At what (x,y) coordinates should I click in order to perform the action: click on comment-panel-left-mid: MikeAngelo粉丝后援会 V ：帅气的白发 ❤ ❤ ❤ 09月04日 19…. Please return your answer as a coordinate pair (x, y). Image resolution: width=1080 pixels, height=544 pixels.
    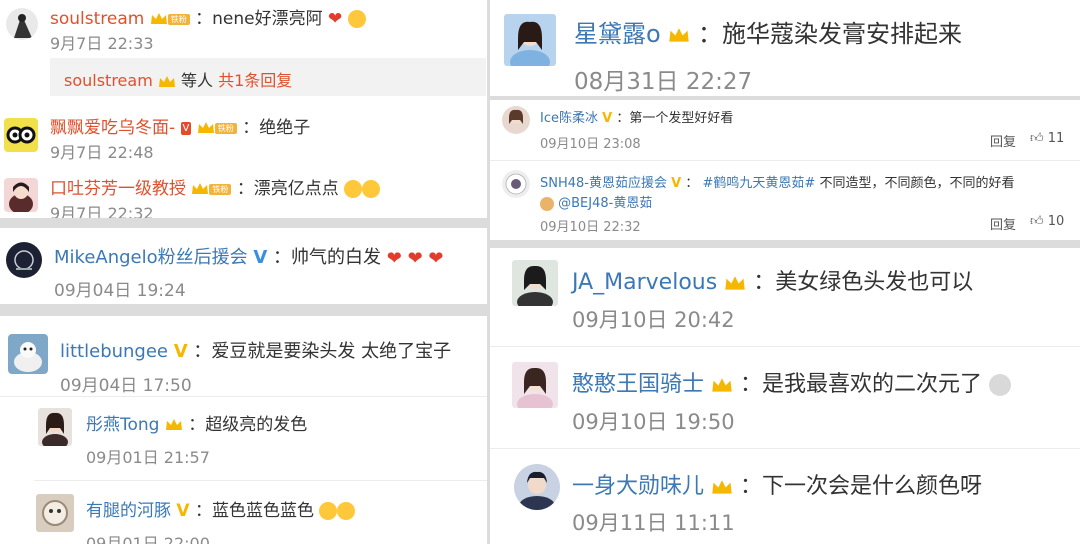
    Looking at the image, I should click on (243, 266).